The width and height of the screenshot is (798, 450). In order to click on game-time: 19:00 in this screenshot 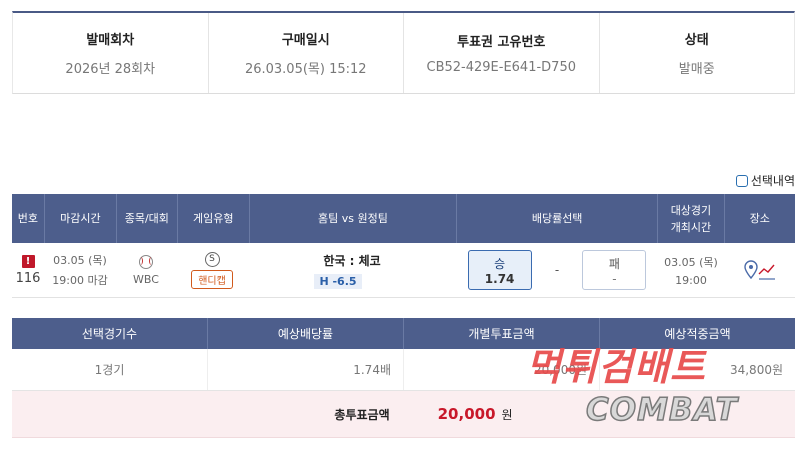, I will do `click(691, 280)`.